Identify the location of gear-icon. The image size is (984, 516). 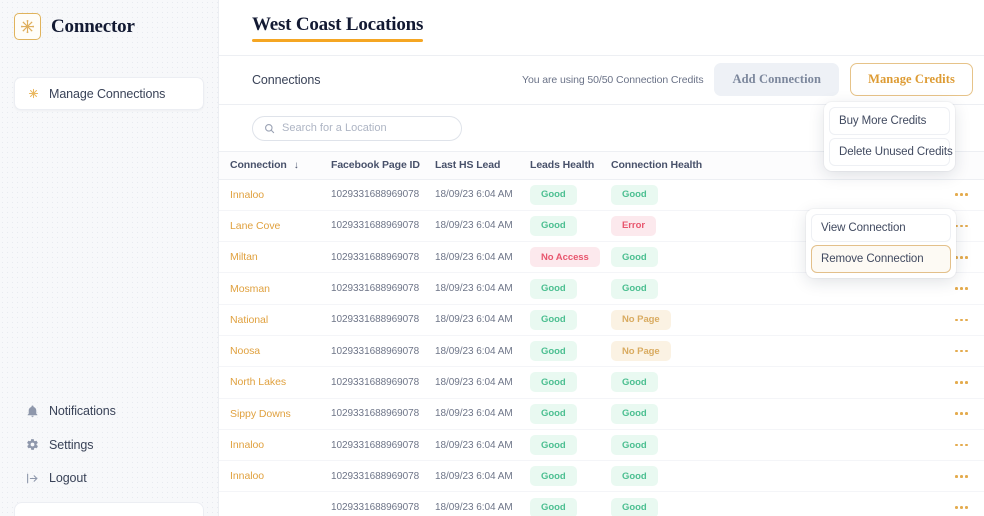
(32, 444).